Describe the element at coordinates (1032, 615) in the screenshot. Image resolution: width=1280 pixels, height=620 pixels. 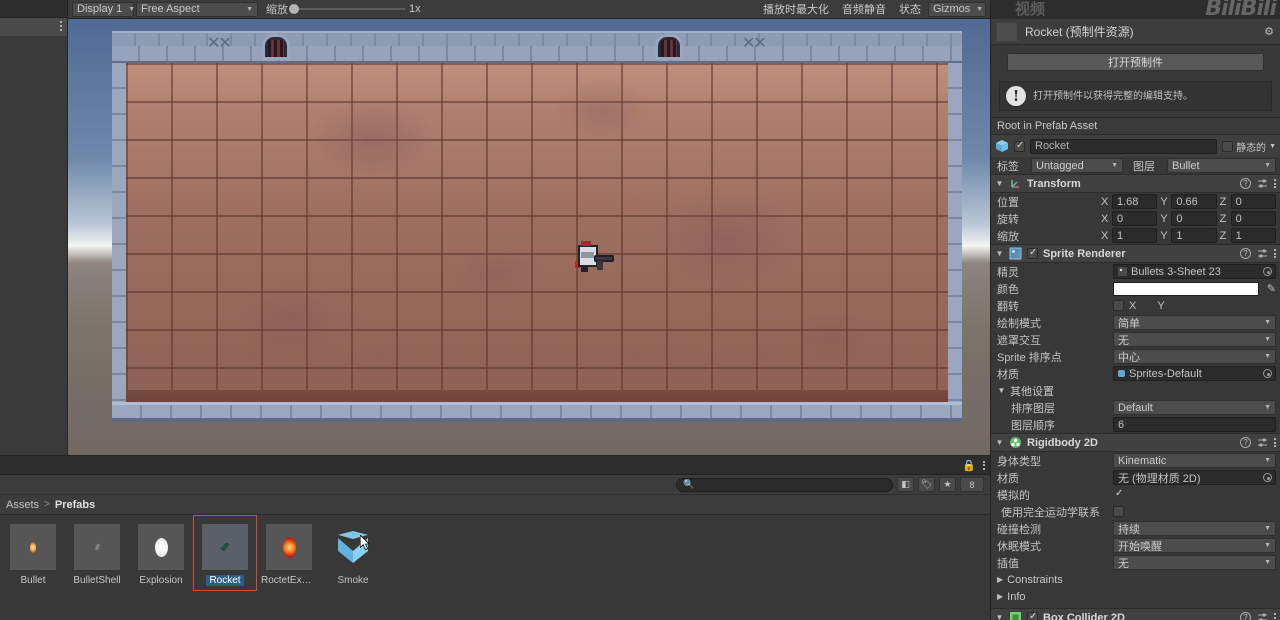
I see `box-collider-enabled-checkbox` at that location.